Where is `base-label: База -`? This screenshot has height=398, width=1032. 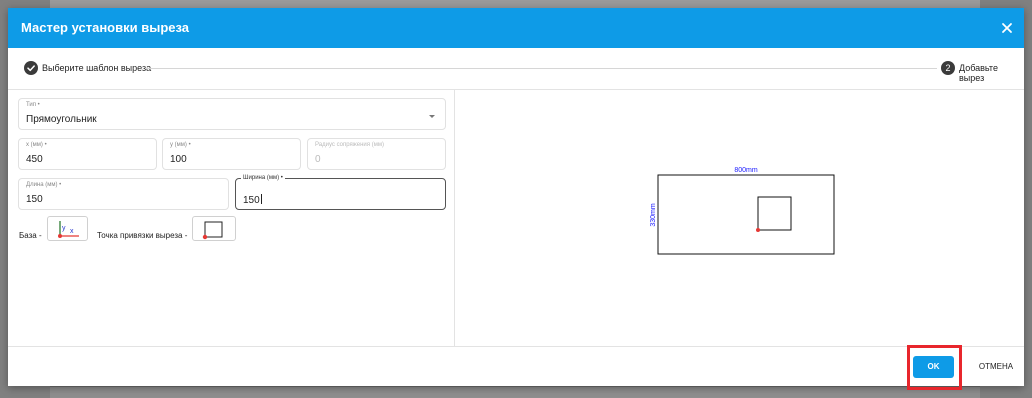 base-label: База - is located at coordinates (30, 235).